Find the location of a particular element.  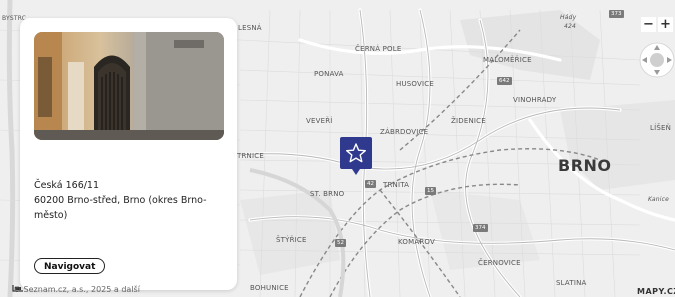

map-label-hady-elevation: 424 is located at coordinates (570, 26).